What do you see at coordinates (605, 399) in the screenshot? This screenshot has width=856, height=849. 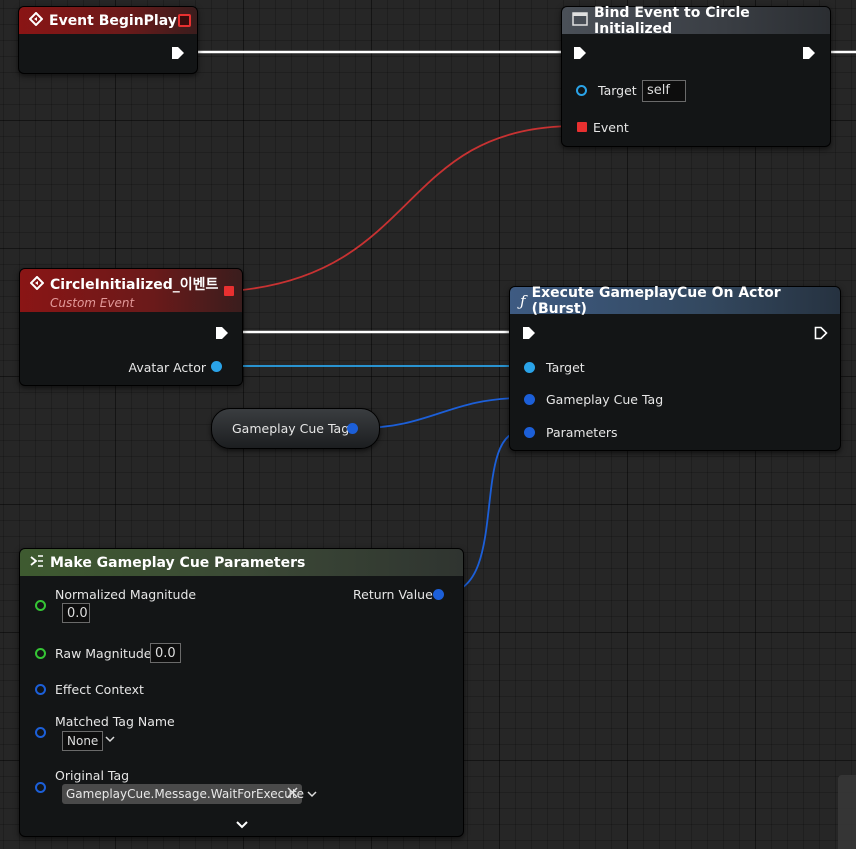 I see `gameplay-cue-tag-label: Gameplay Cue Tag` at bounding box center [605, 399].